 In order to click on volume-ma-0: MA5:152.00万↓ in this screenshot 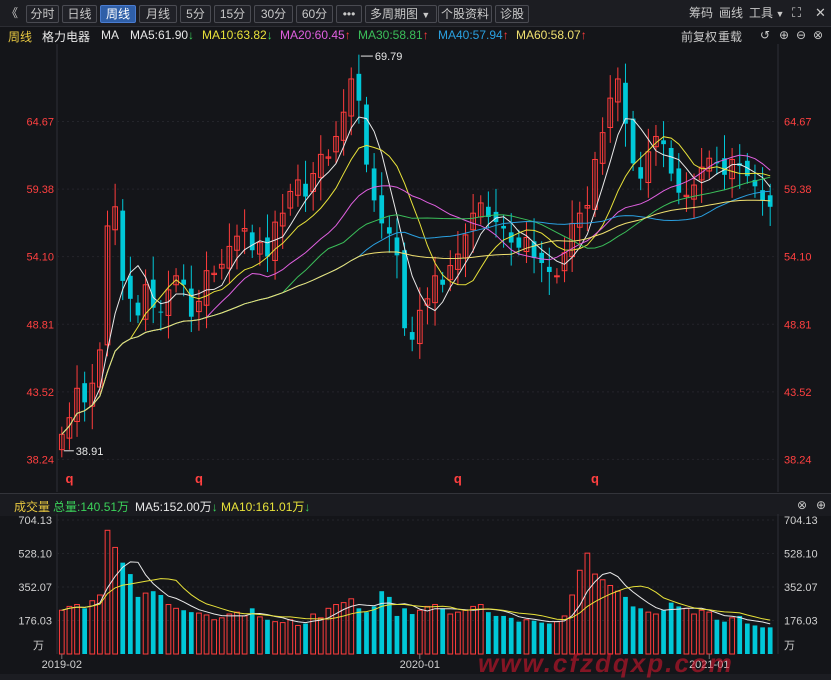, I will do `click(176, 507)`.